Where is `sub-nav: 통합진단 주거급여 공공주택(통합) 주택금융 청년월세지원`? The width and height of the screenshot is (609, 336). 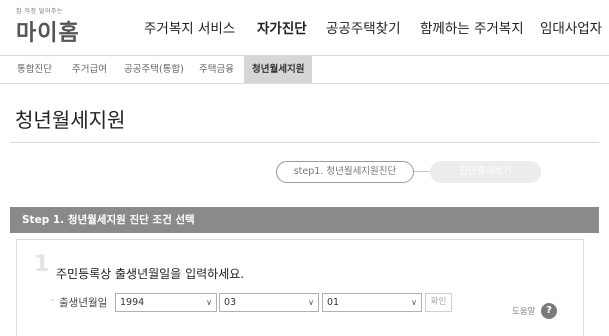 sub-nav: 통합진단 주거급여 공공주택(통합) 주택금융 청년월세지원 is located at coordinates (304, 70).